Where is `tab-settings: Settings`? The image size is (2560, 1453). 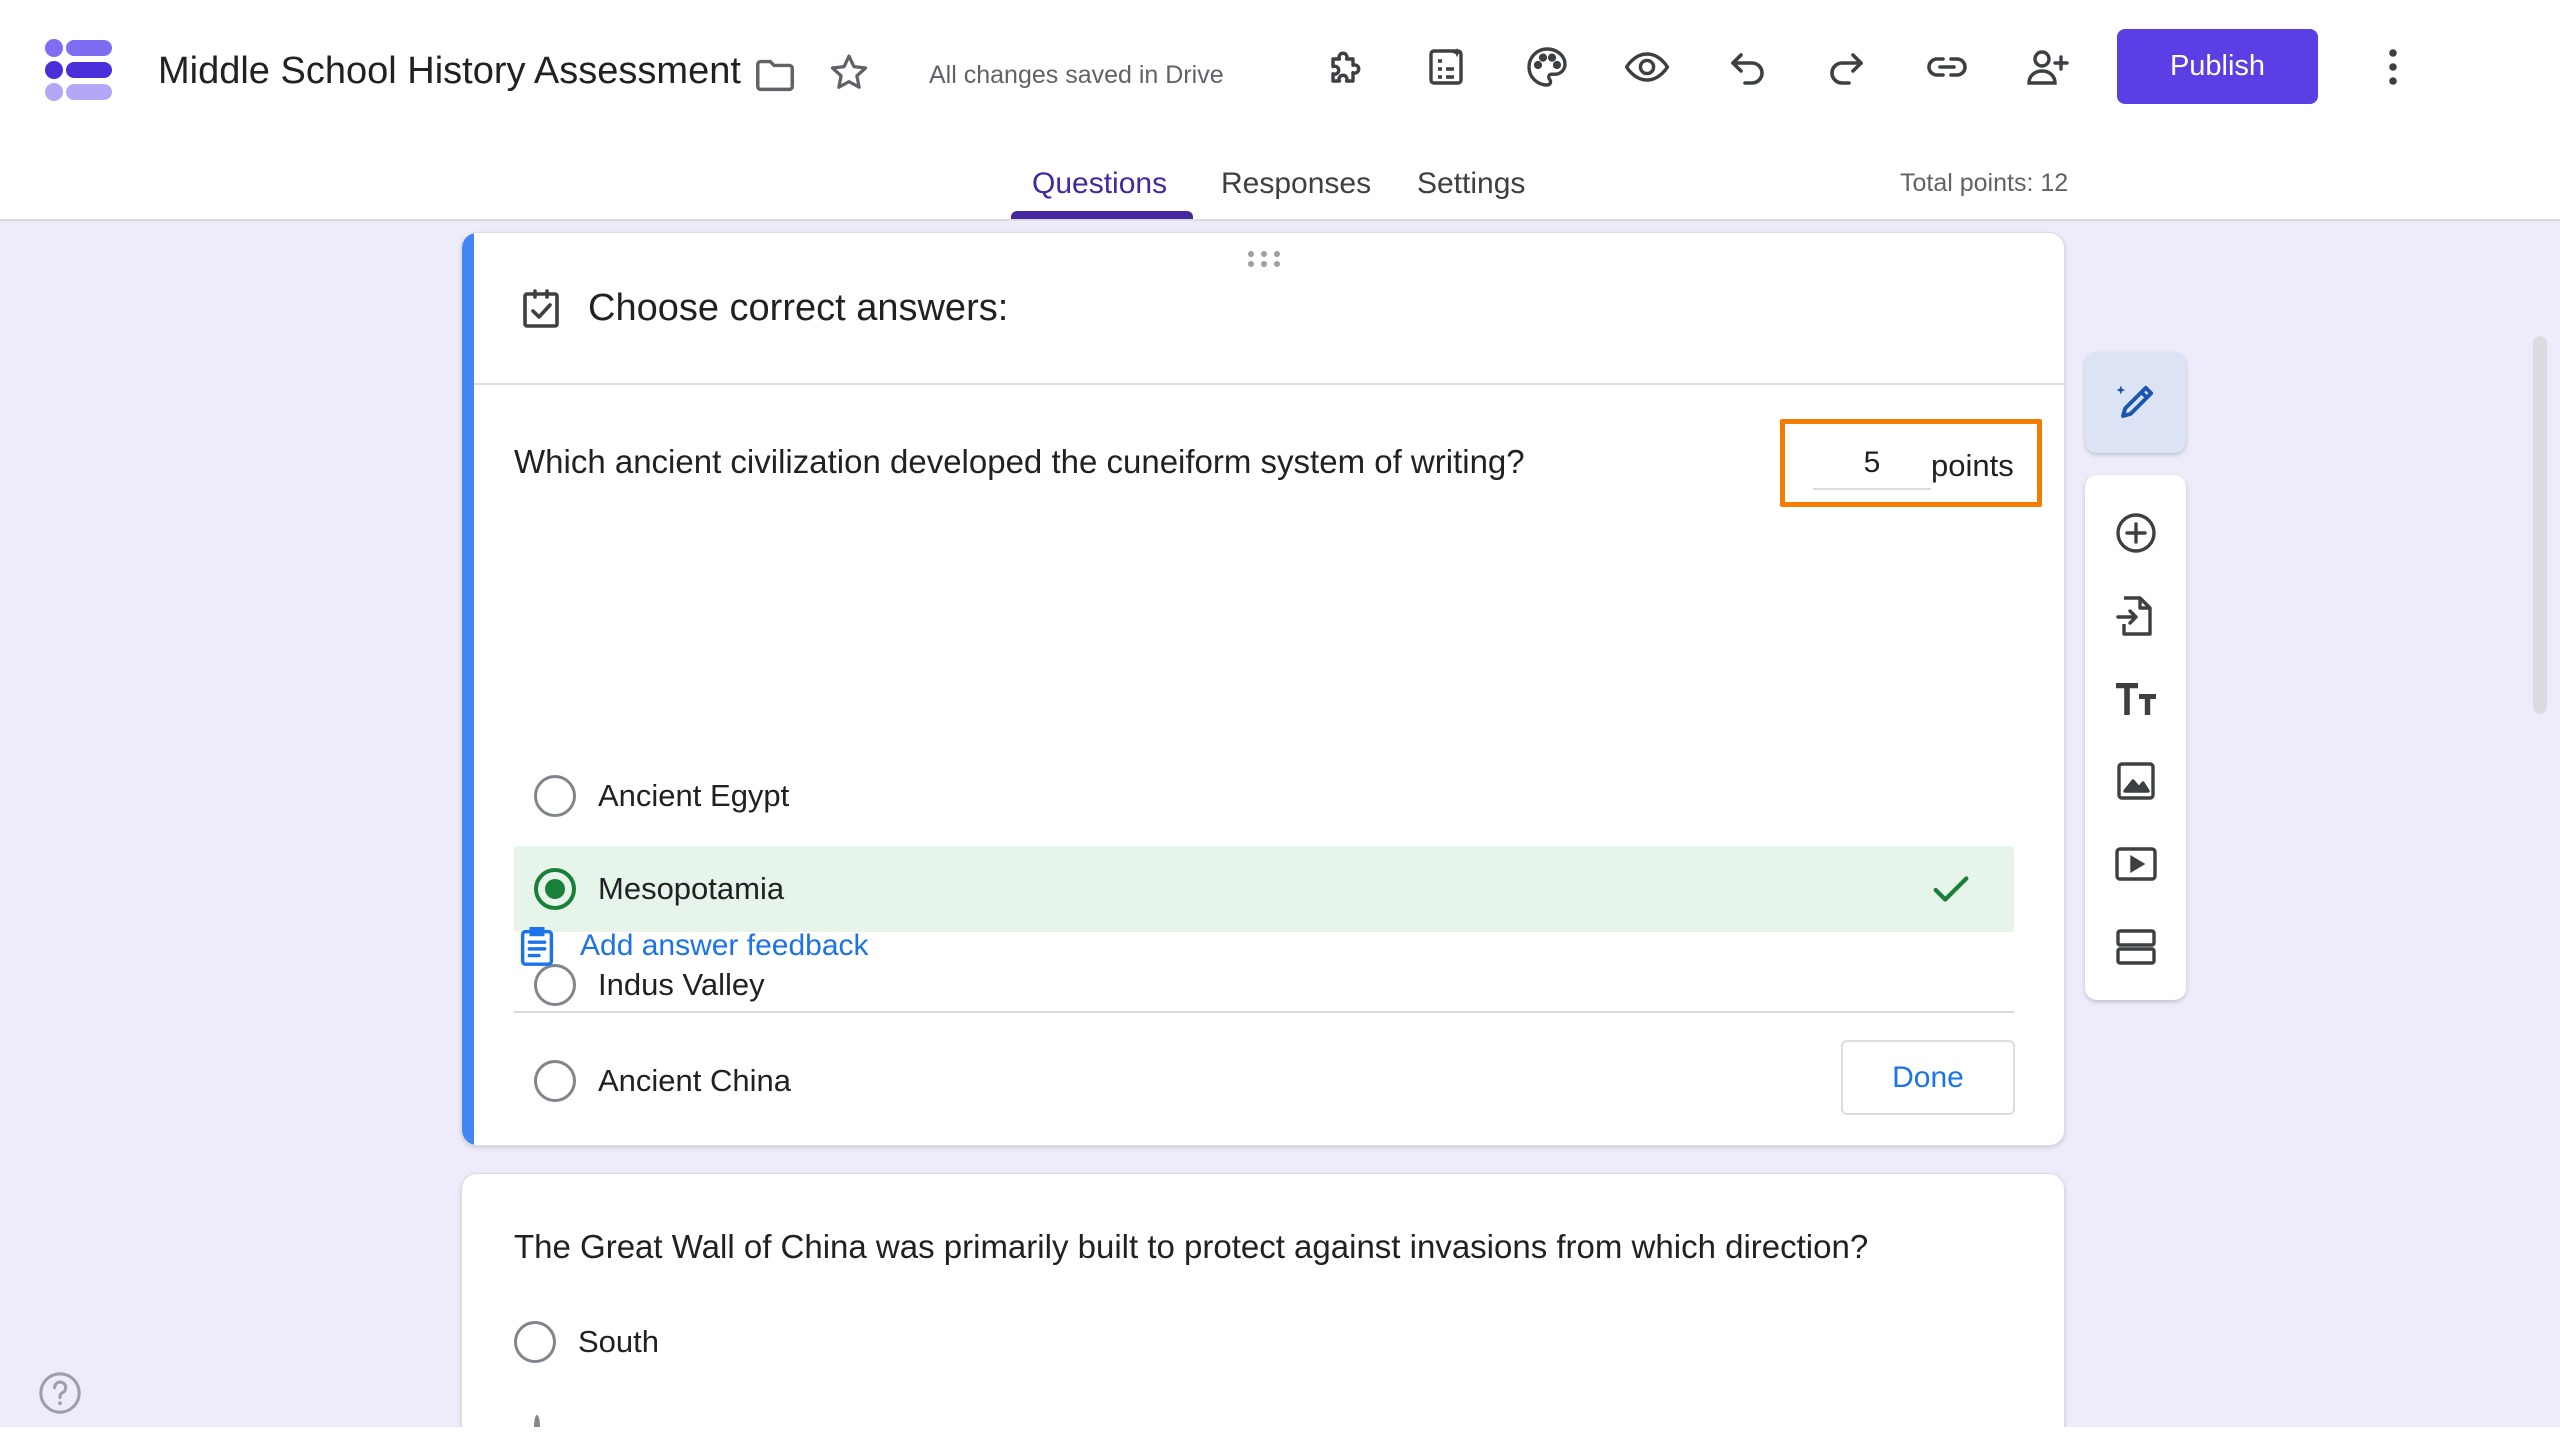 tab-settings: Settings is located at coordinates (1471, 197).